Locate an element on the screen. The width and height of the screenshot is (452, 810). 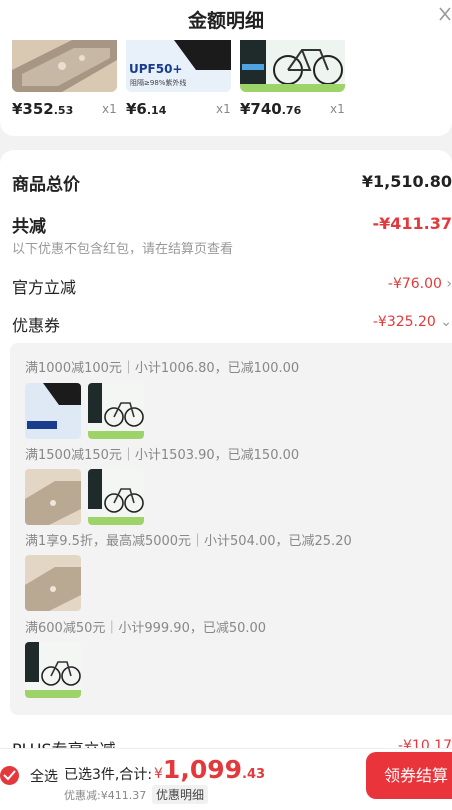
product-price: ¥352.53 is located at coordinates (43, 109).